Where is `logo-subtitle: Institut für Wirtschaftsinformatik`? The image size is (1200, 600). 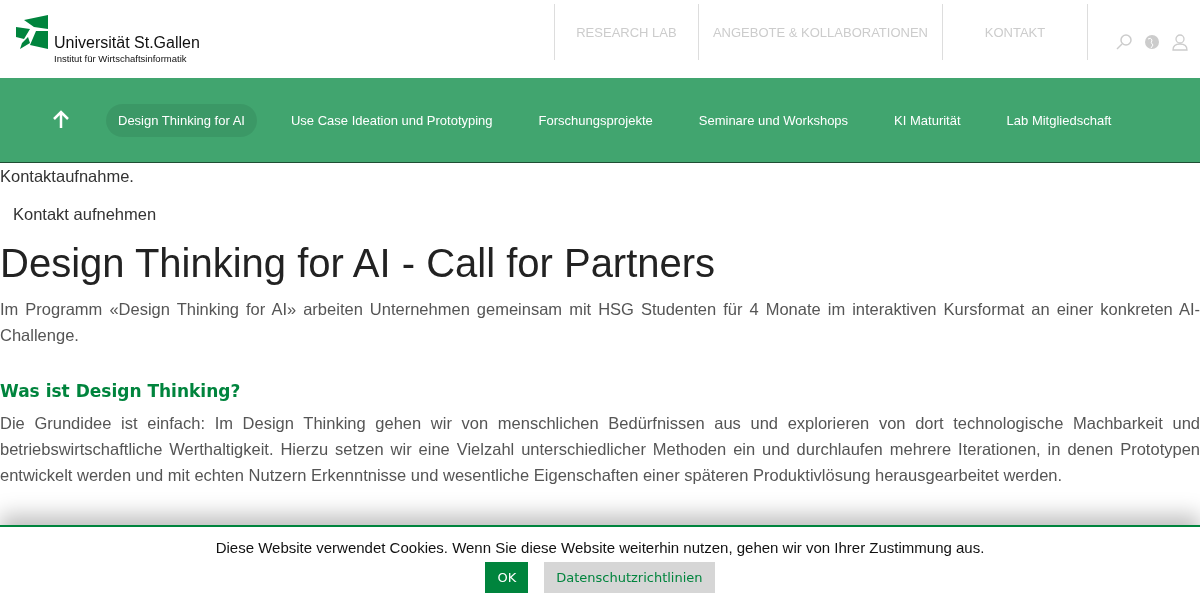 logo-subtitle: Institut für Wirtschaftsinformatik is located at coordinates (121, 58).